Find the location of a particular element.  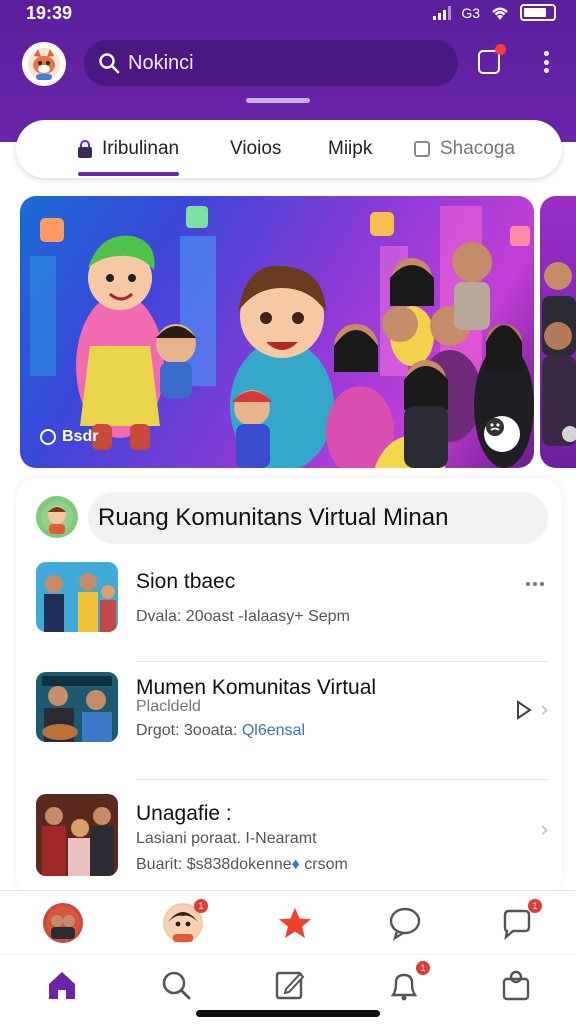

status-time: 19:39 is located at coordinates (49, 13).